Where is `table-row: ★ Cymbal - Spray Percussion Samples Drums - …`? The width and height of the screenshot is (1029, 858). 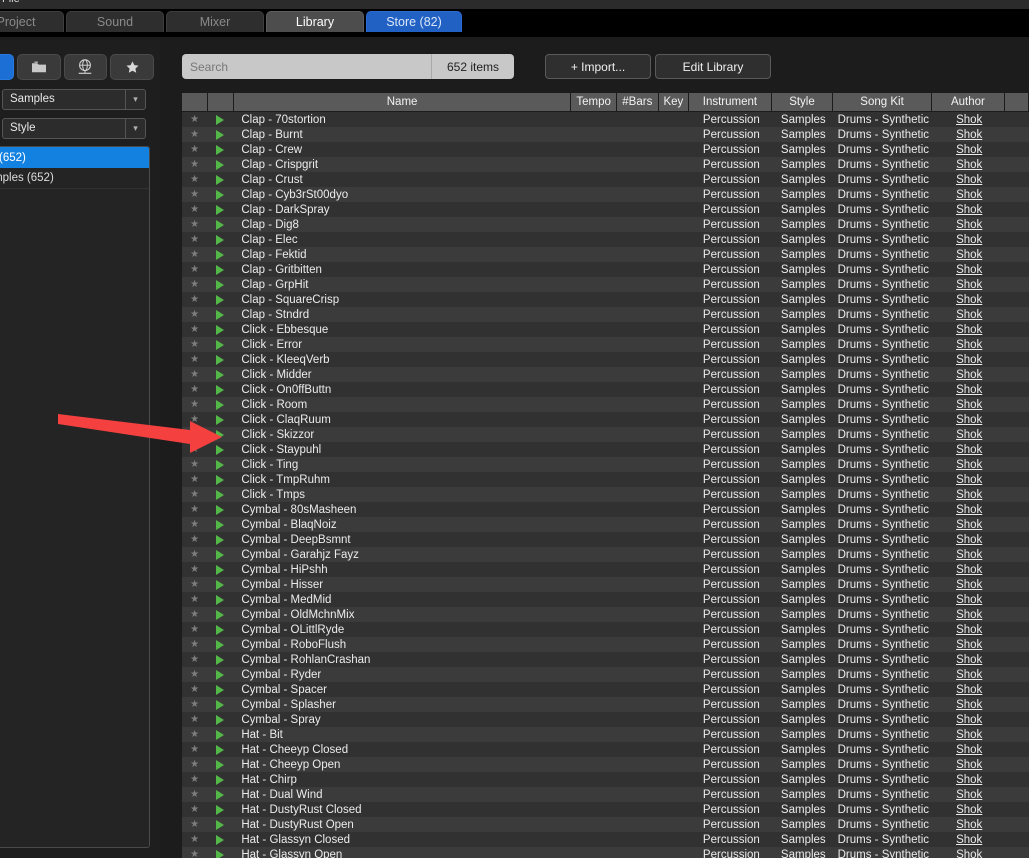
table-row: ★ Cymbal - Spray Percussion Samples Drums - … is located at coordinates (605, 719).